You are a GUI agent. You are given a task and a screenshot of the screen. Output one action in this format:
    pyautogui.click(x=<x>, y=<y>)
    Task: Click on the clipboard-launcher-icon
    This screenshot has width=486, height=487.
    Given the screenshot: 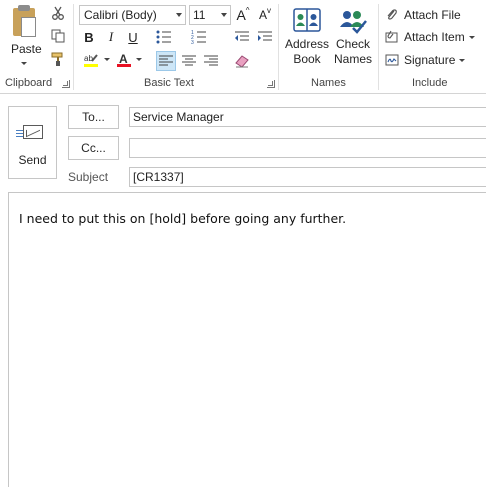 What is the action you would take?
    pyautogui.click(x=66, y=84)
    